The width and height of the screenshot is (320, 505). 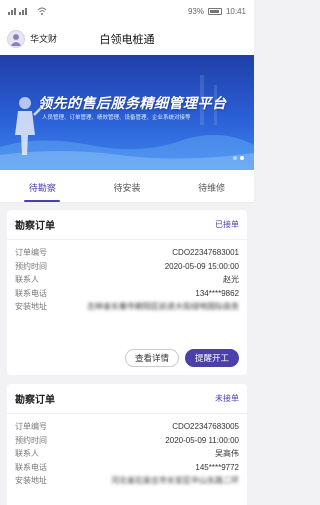 What do you see at coordinates (202, 440) in the screenshot?
I see `appointment-time: 2020-05-09 11:00:00` at bounding box center [202, 440].